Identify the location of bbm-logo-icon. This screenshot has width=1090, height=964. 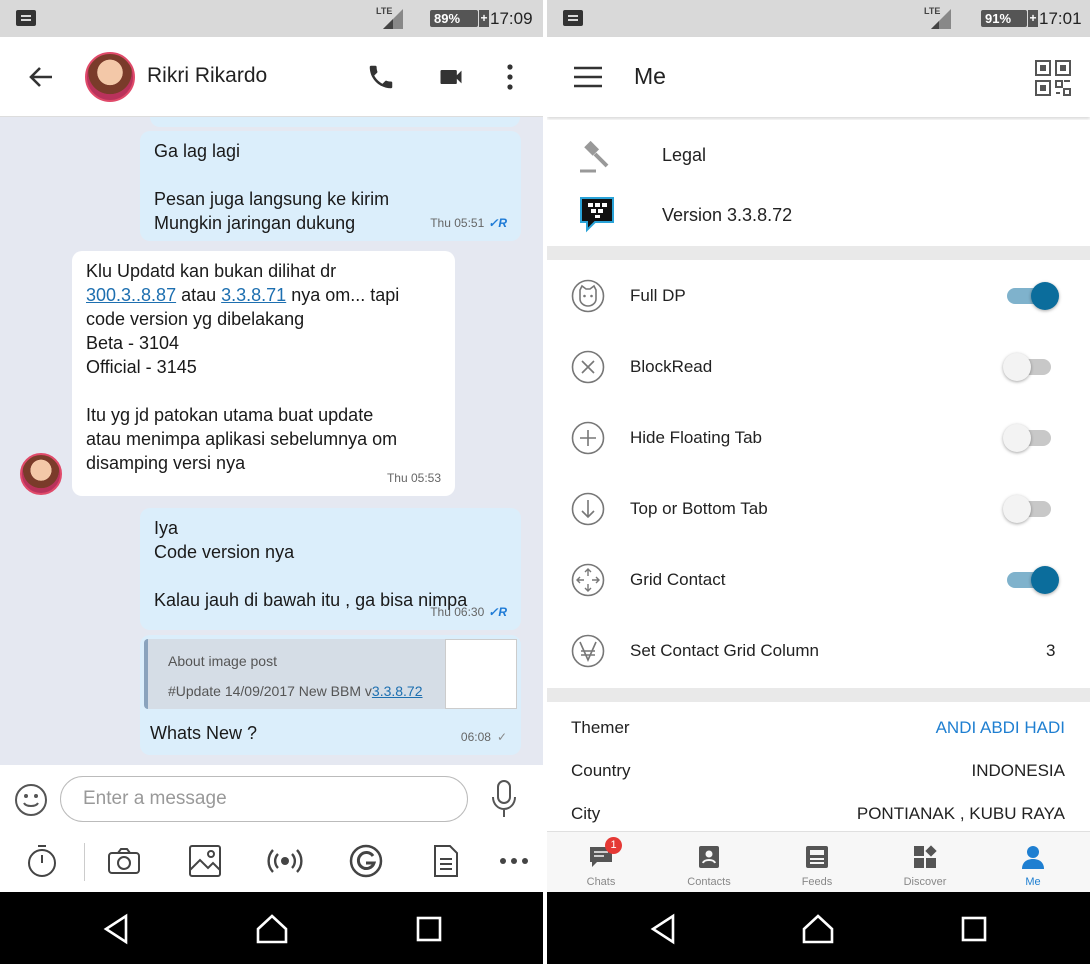
(597, 215).